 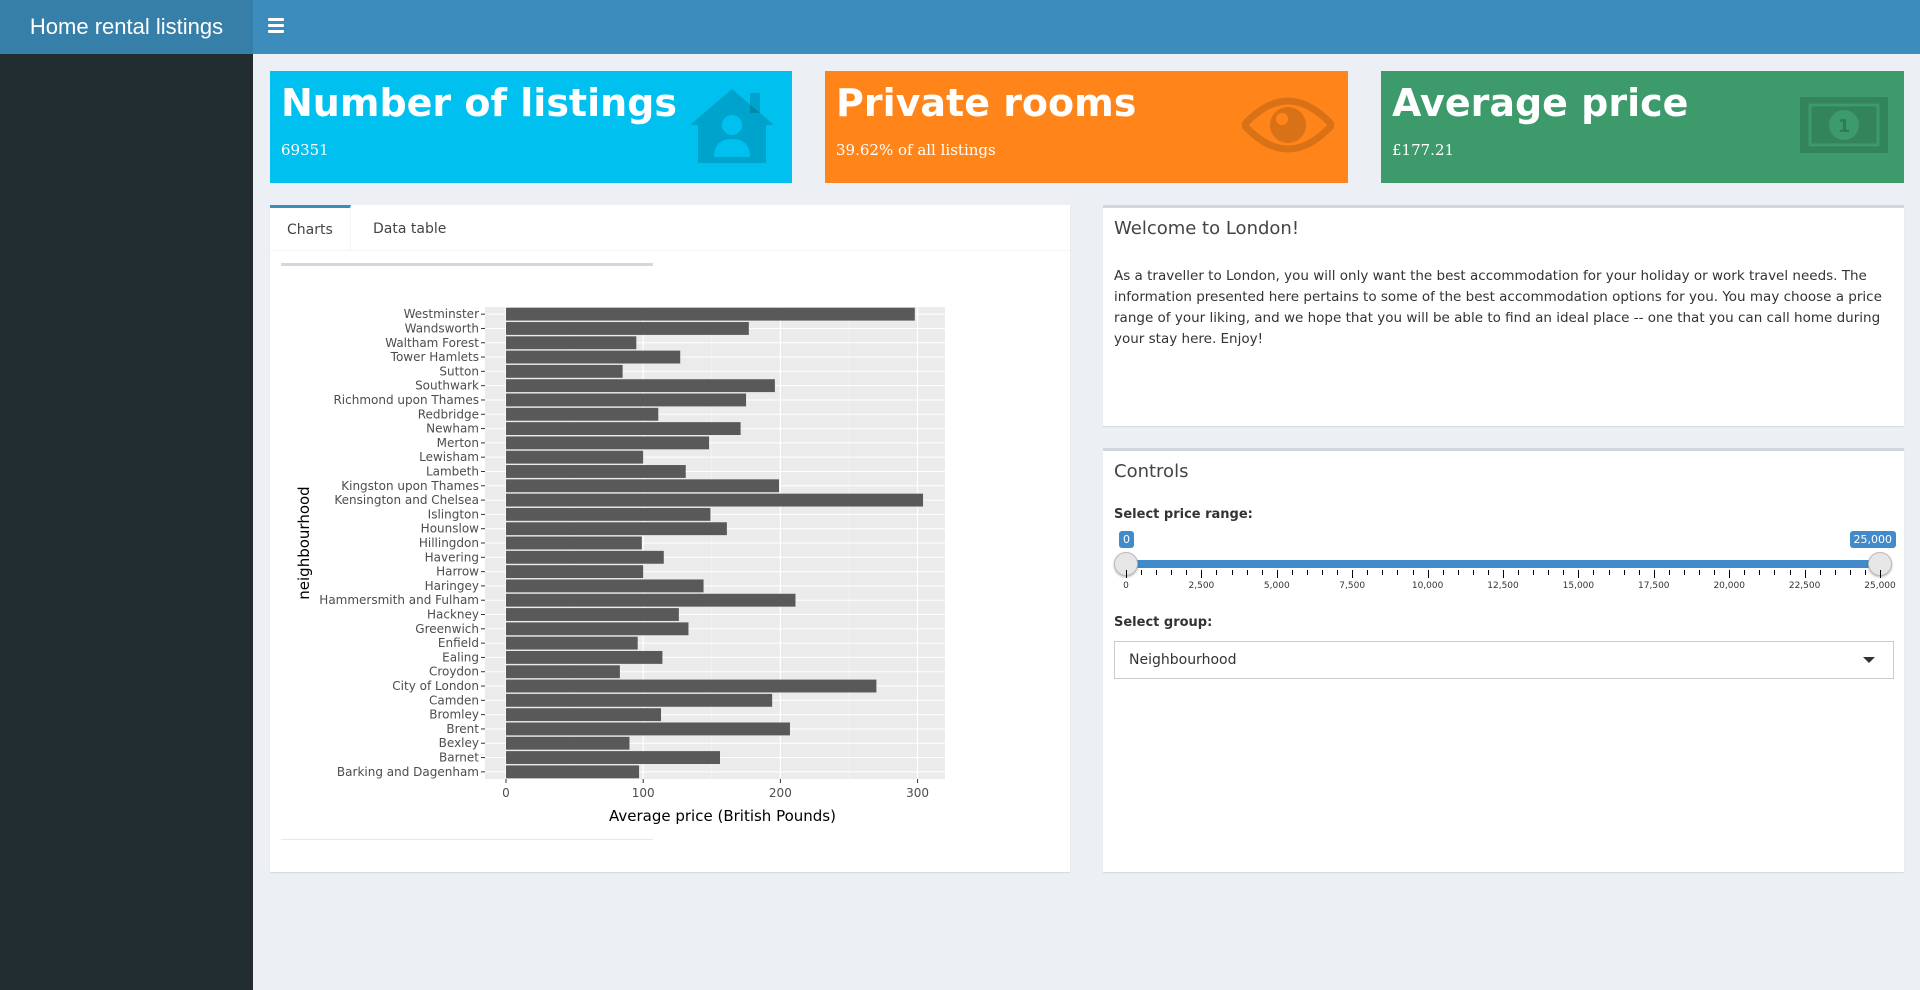 What do you see at coordinates (448, 414) in the screenshot?
I see `y-tick-label: Redbridge` at bounding box center [448, 414].